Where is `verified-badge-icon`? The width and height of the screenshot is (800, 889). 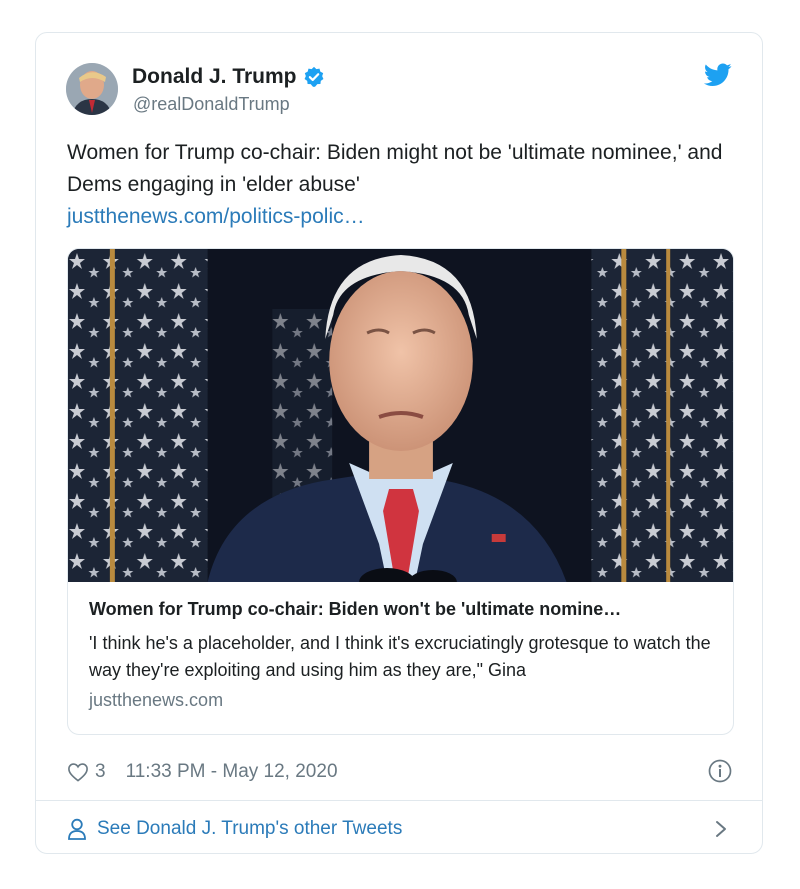 verified-badge-icon is located at coordinates (313, 76).